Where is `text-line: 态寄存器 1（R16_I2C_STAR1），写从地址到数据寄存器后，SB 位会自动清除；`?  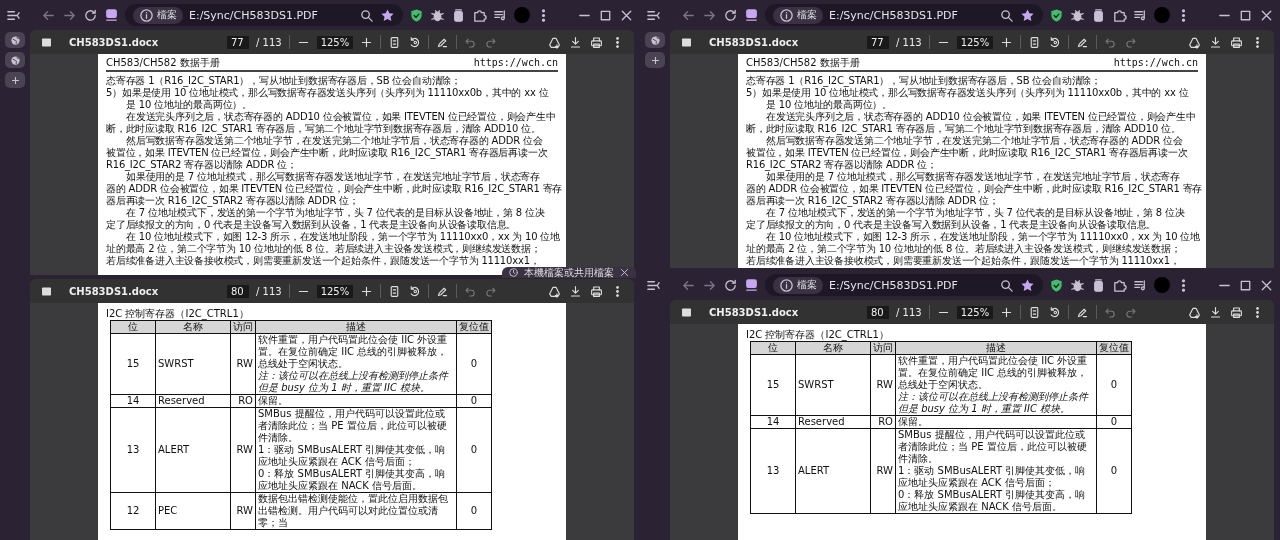 text-line: 态寄存器 1（R16_I2C_STAR1），写从地址到数据寄存器后，SB 位会自动清除； is located at coordinates (924, 81).